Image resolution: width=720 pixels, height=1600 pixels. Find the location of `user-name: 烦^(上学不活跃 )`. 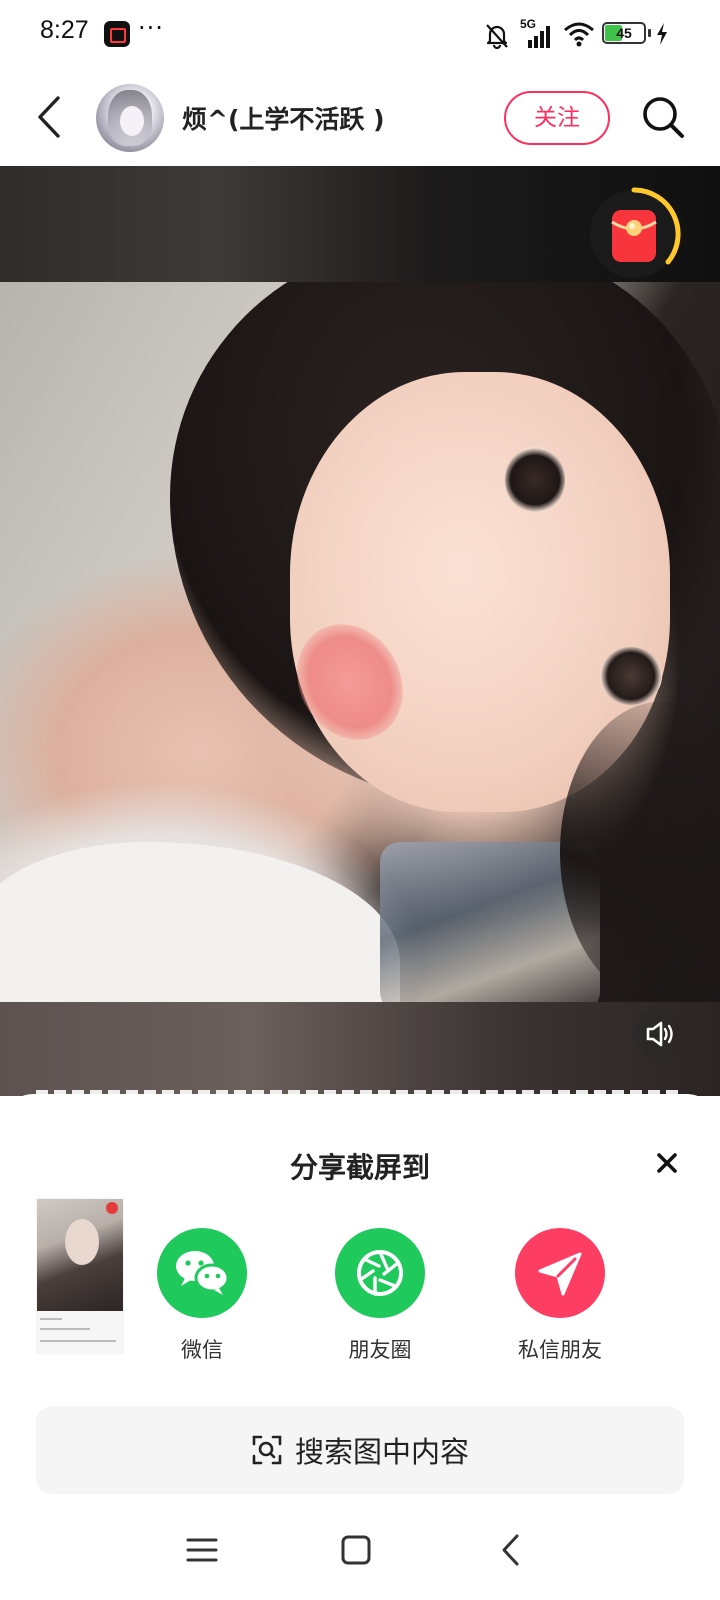

user-name: 烦^(上学不活跃 ) is located at coordinates (283, 118).